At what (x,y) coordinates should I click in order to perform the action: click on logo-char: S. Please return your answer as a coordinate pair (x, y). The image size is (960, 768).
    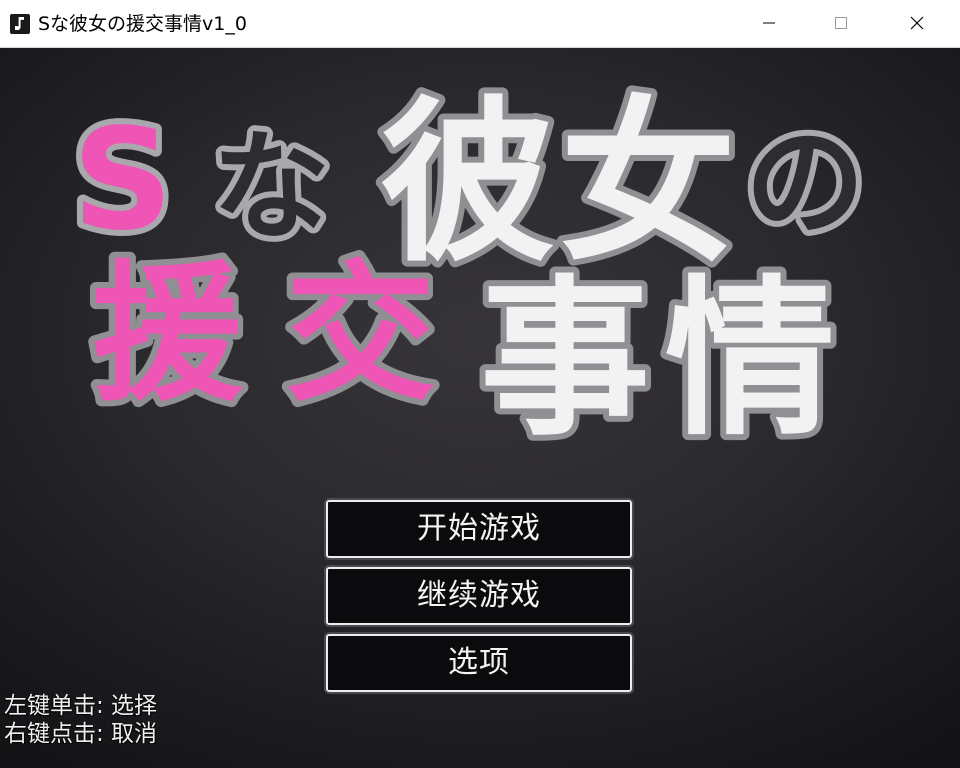
    Looking at the image, I should click on (122, 180).